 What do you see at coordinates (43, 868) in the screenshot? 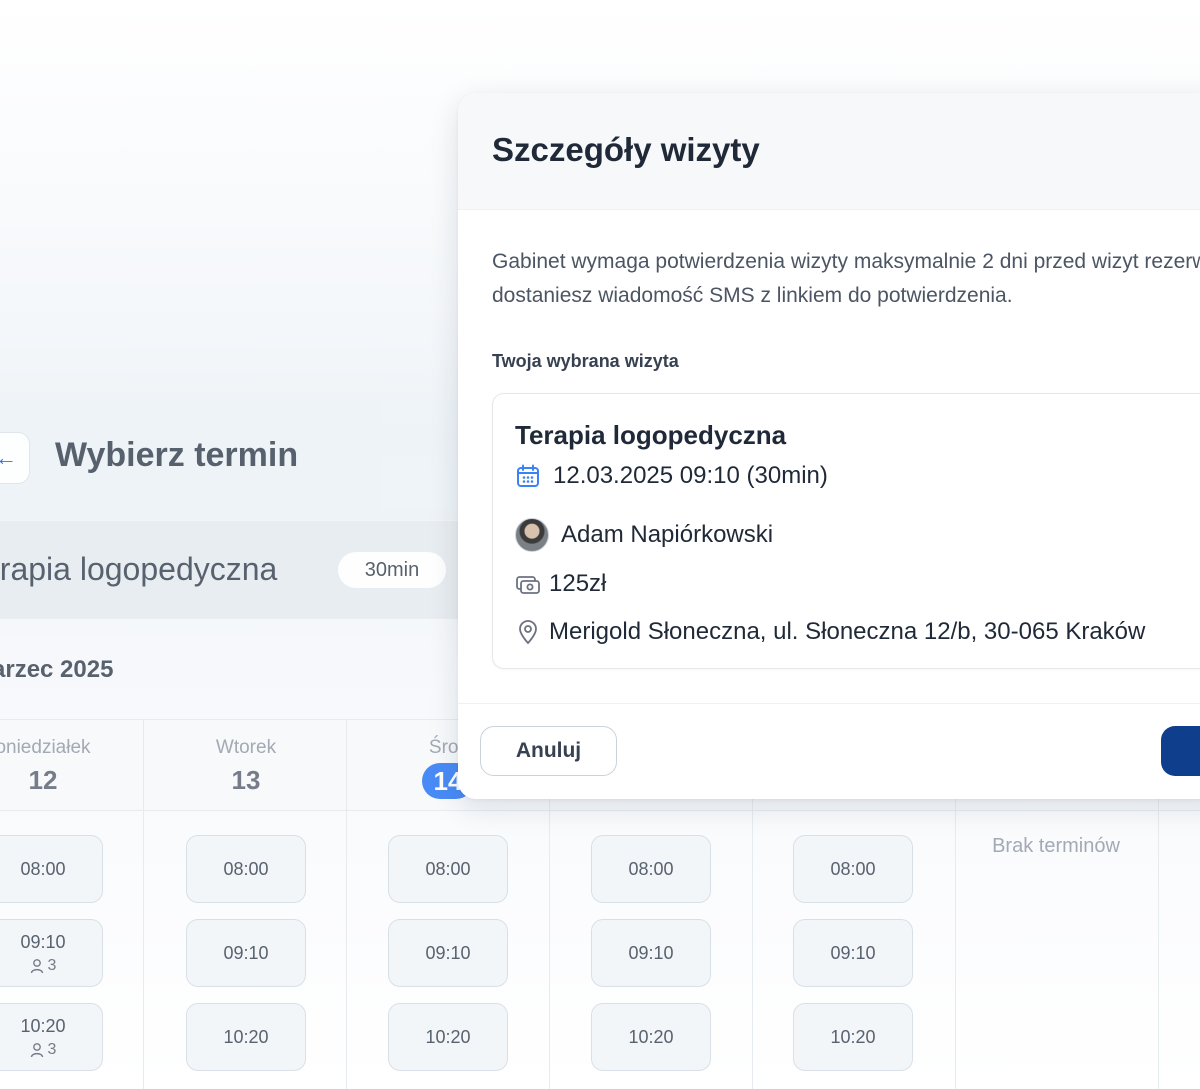
I see `slot-time: 08:00` at bounding box center [43, 868].